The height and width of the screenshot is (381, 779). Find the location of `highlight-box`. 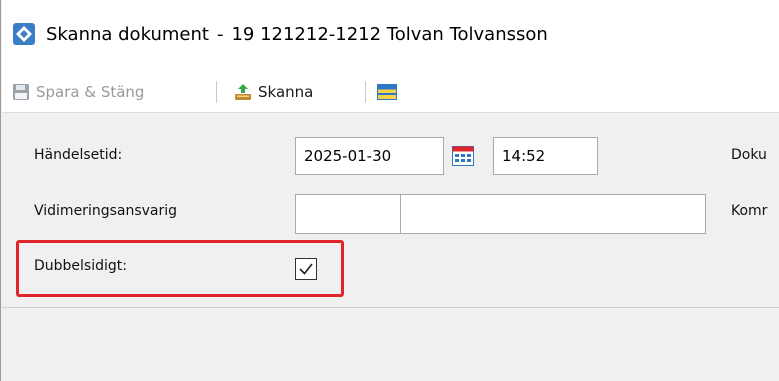

highlight-box is located at coordinates (180, 268).